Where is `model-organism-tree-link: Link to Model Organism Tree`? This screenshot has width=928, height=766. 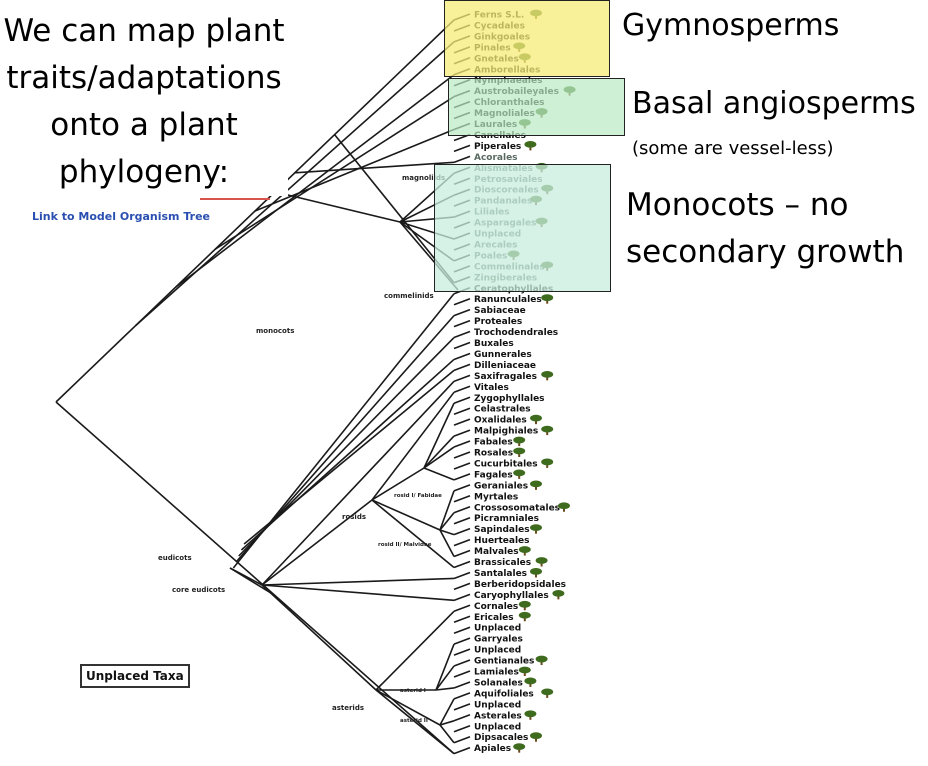 model-organism-tree-link: Link to Model Organism Tree is located at coordinates (121, 216).